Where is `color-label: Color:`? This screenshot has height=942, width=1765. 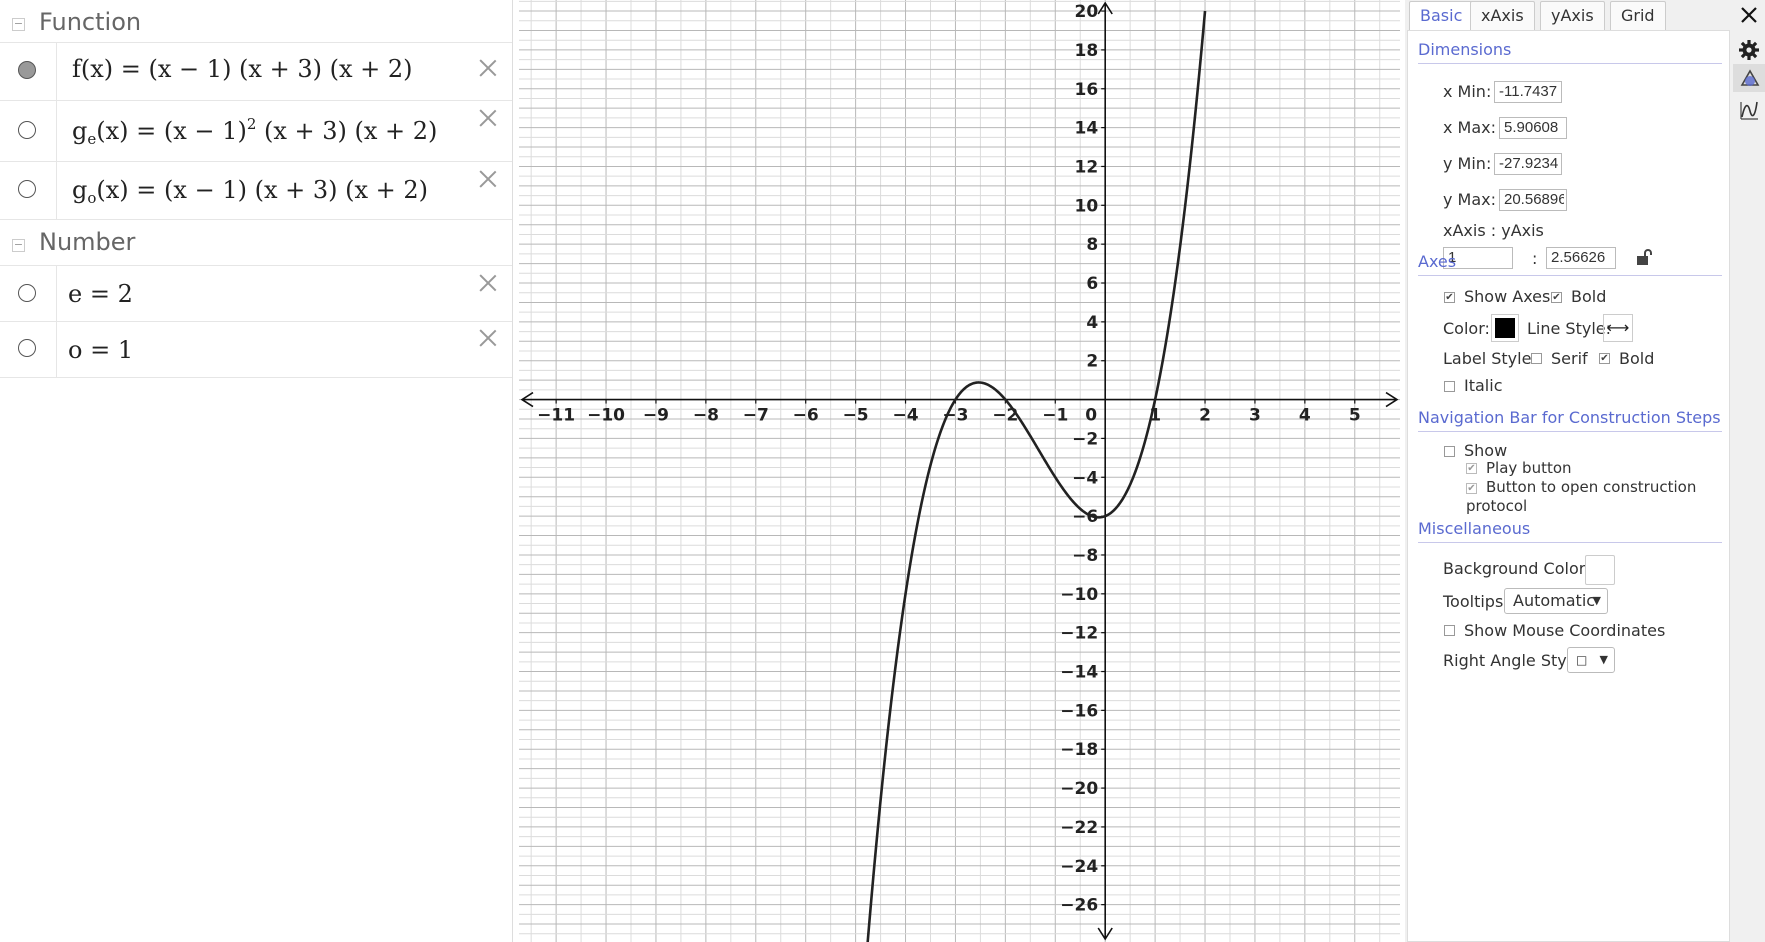
color-label: Color: is located at coordinates (1466, 328).